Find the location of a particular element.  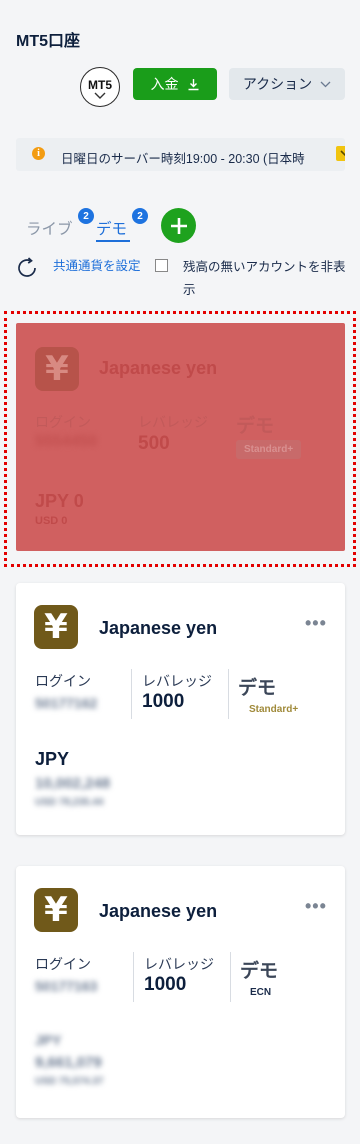

plus-icon is located at coordinates (178, 225).